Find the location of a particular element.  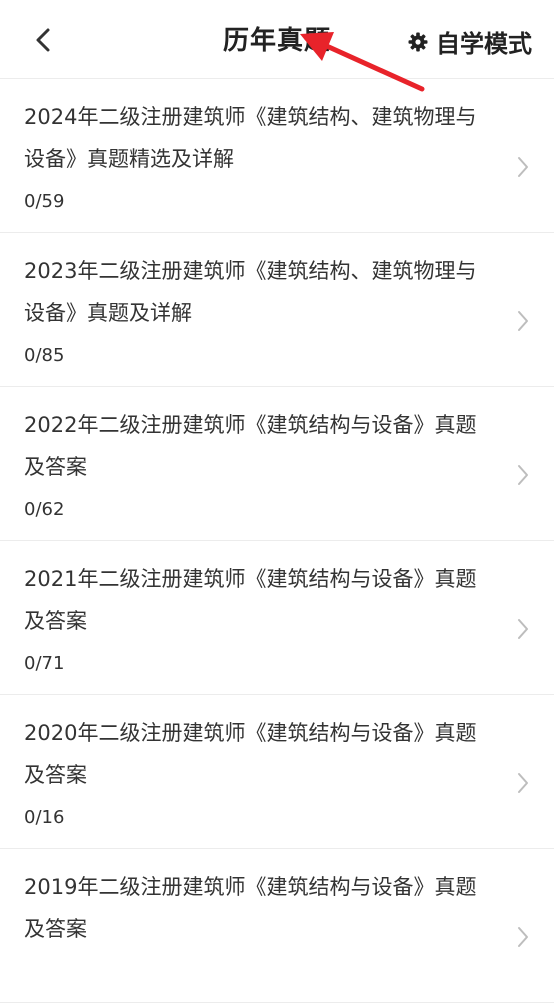

self-study-mode-button: 自学模式 is located at coordinates (470, 41).